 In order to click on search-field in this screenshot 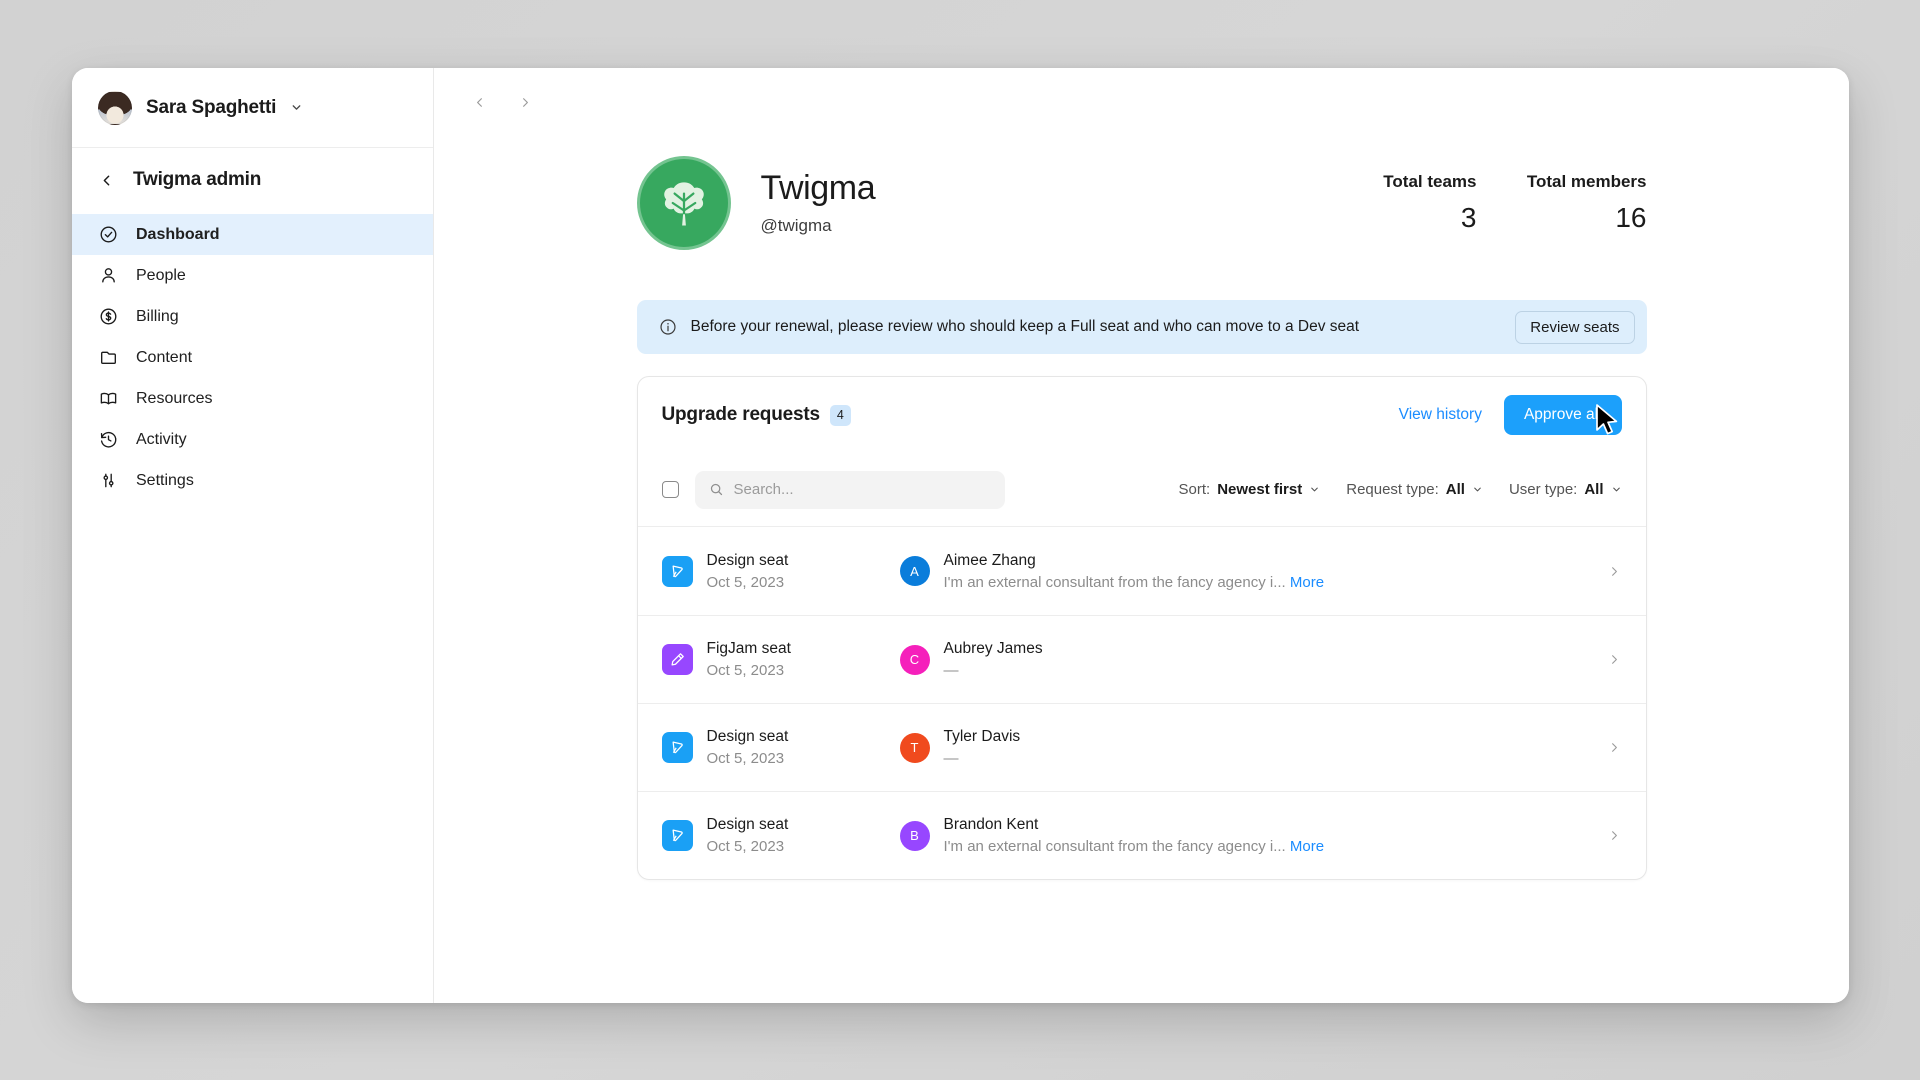, I will do `click(849, 489)`.